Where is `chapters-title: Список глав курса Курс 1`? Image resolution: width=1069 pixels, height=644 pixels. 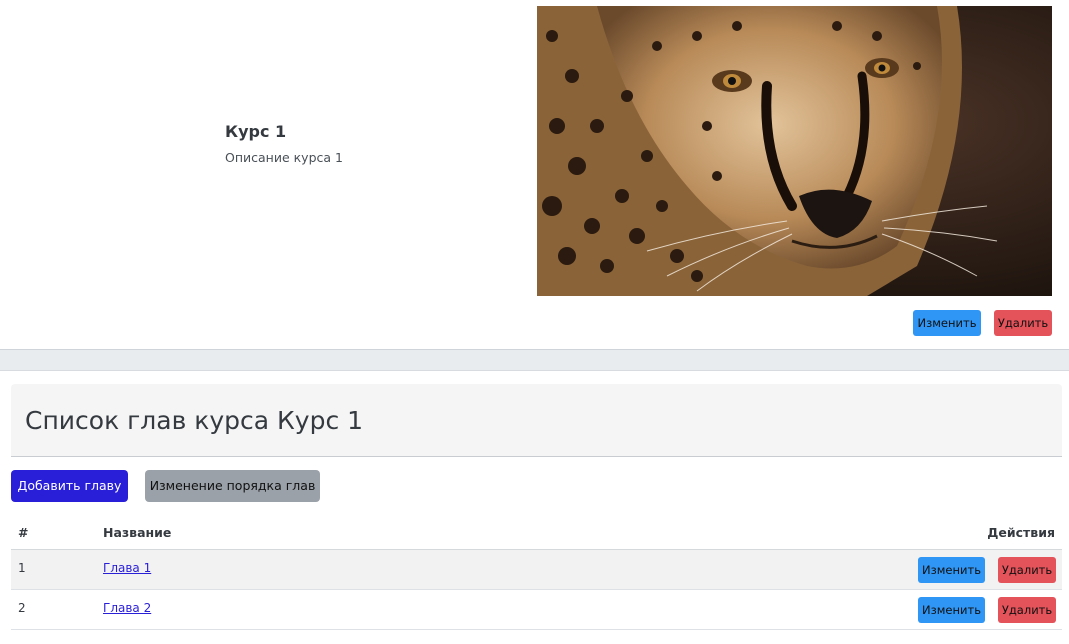 chapters-title: Список глав курса Курс 1 is located at coordinates (194, 420).